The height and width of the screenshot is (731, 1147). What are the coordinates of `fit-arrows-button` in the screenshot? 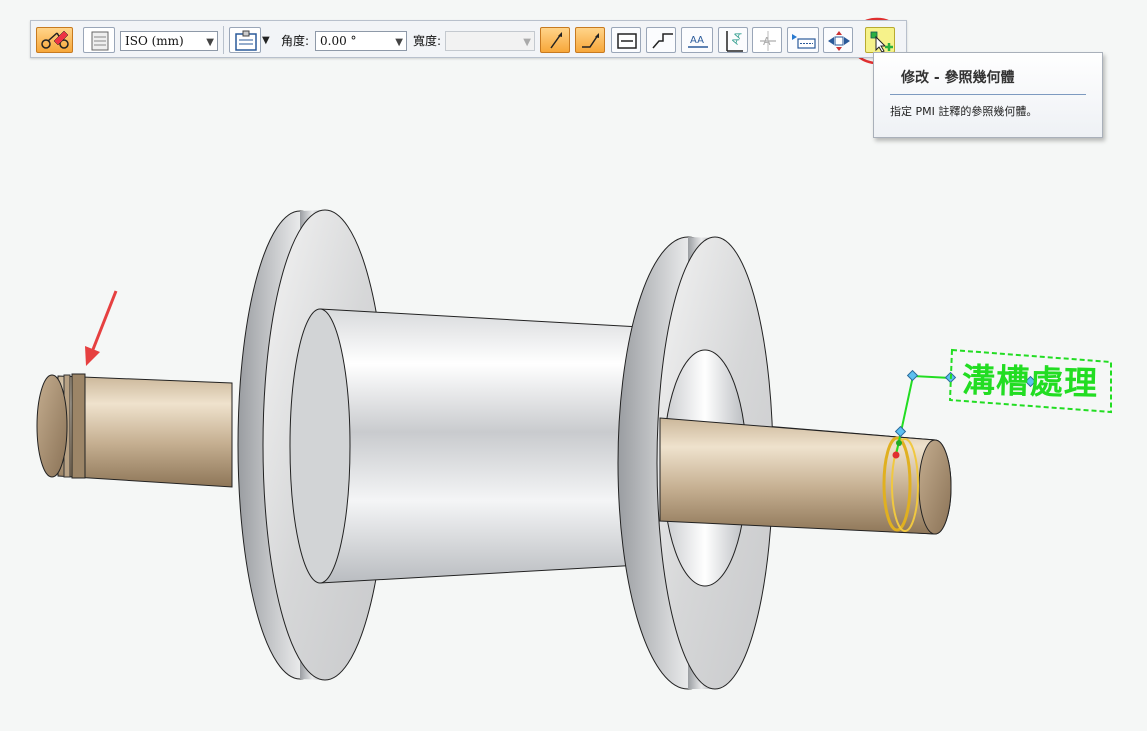 It's located at (838, 40).